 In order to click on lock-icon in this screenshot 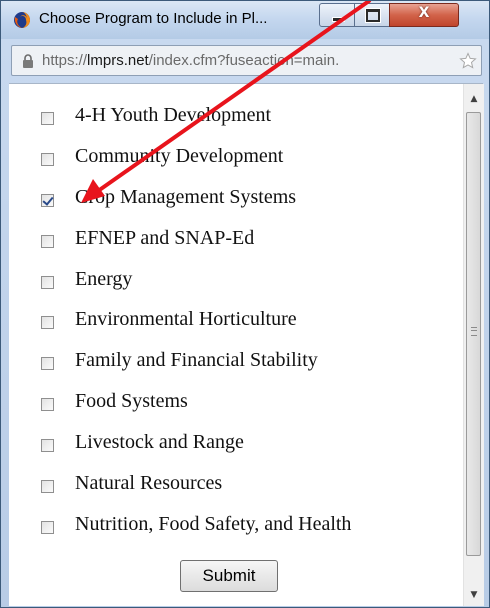, I will do `click(28, 61)`.